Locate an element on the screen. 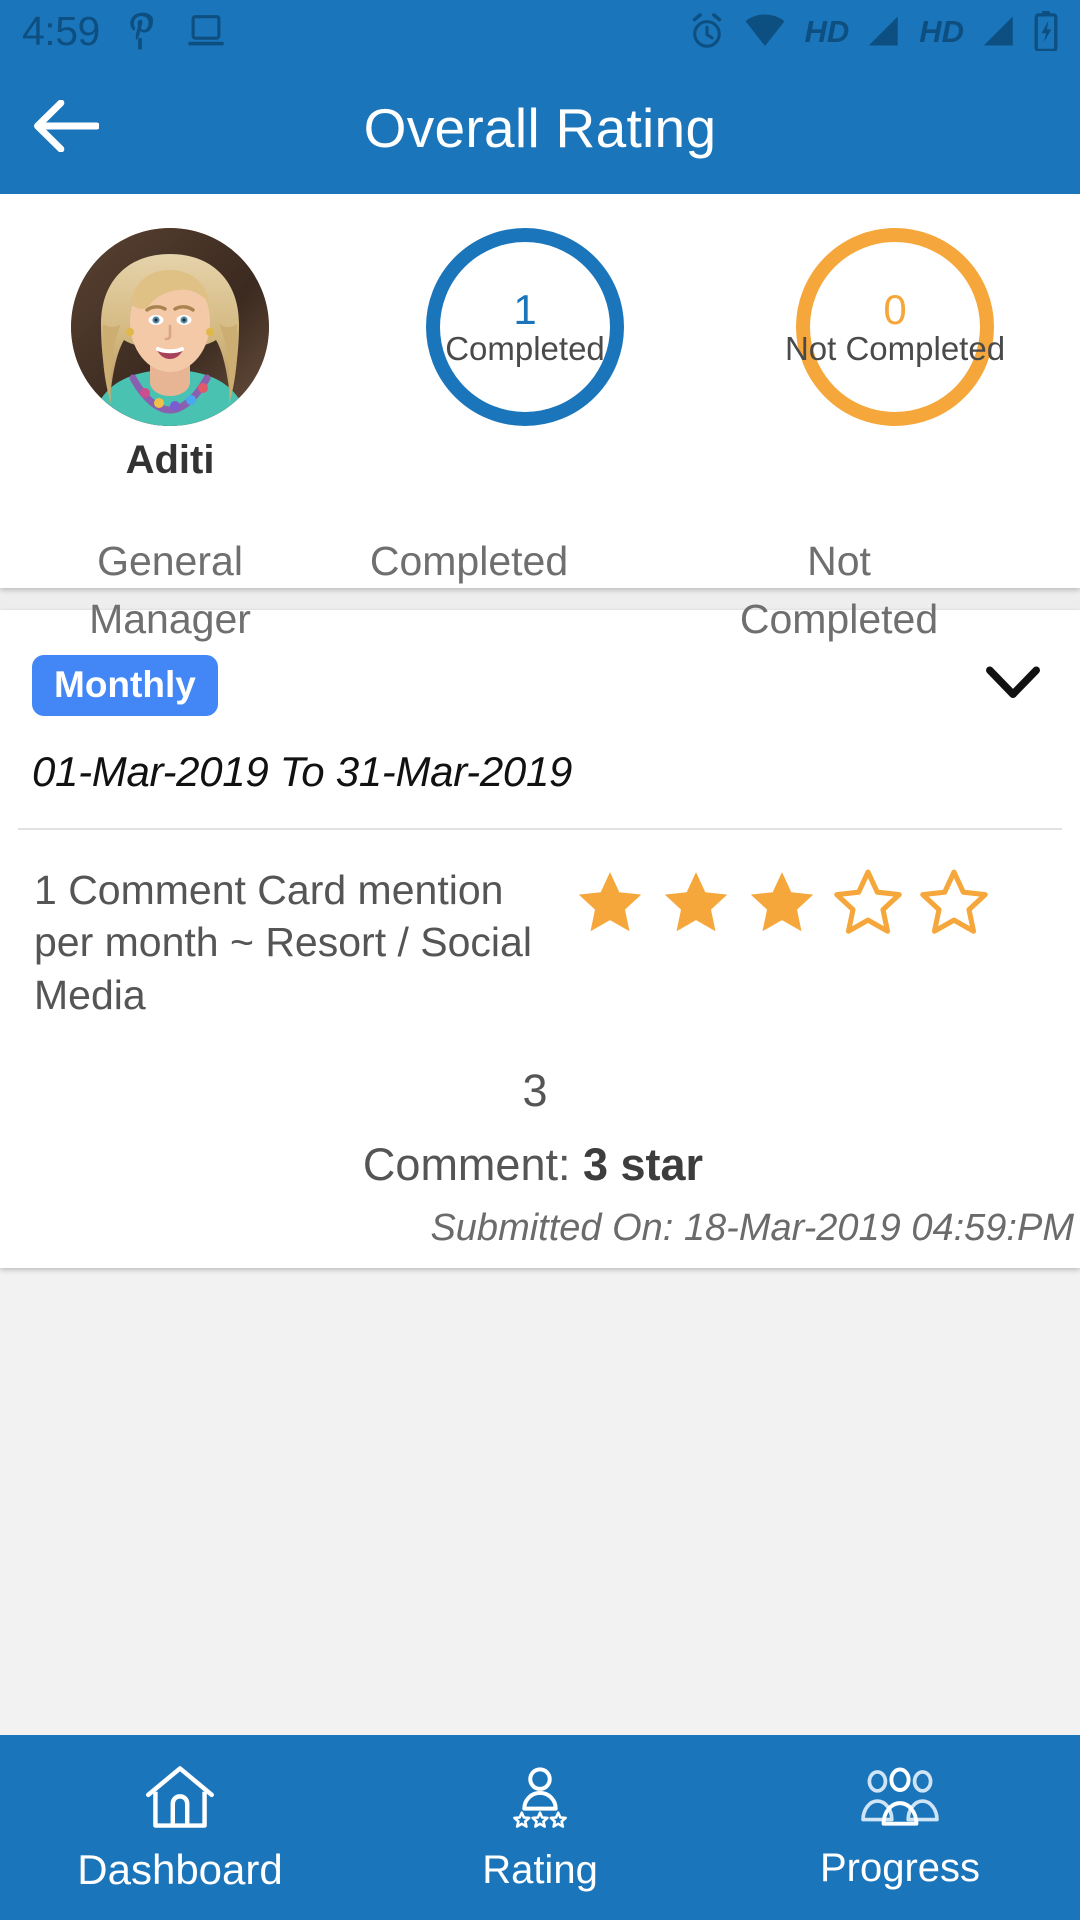  arrow-left-icon is located at coordinates (67, 127).